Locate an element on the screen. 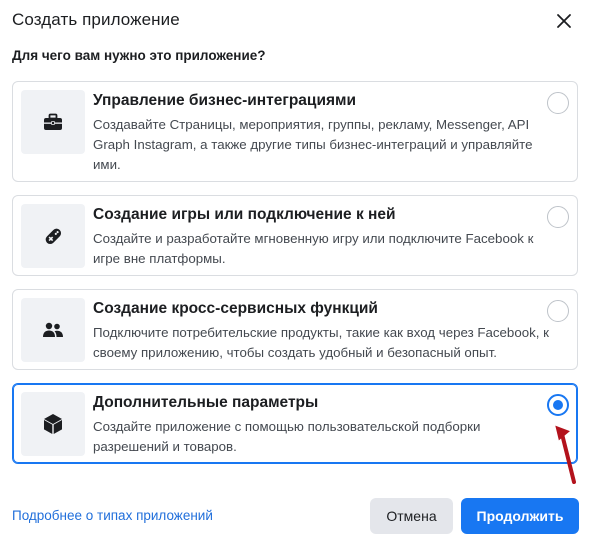 This screenshot has height=538, width=589. close-button is located at coordinates (564, 21).